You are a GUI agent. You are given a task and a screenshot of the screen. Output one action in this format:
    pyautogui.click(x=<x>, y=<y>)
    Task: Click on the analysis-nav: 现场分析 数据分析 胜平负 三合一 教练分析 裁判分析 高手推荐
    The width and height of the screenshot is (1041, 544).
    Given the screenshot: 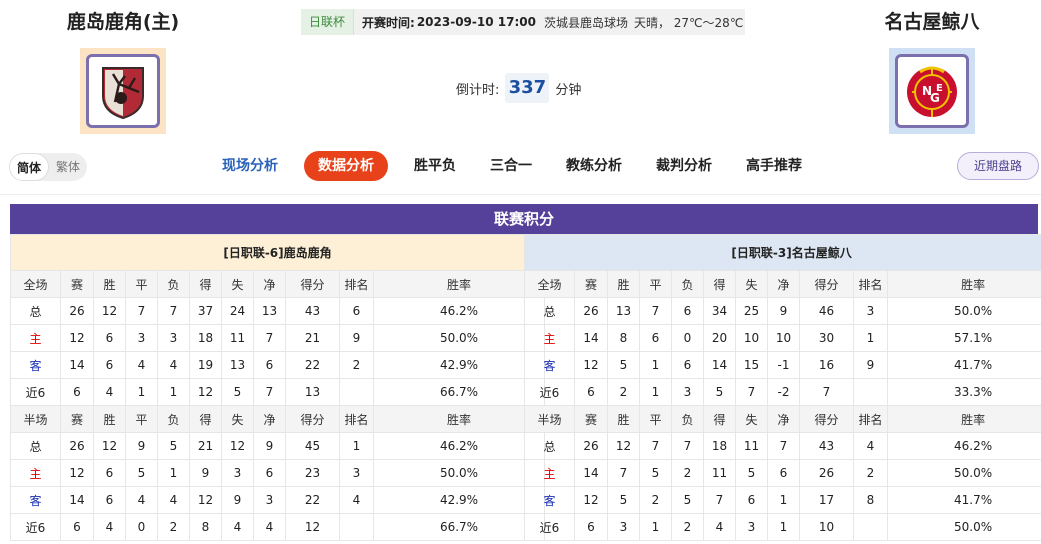 What is the action you would take?
    pyautogui.click(x=515, y=166)
    